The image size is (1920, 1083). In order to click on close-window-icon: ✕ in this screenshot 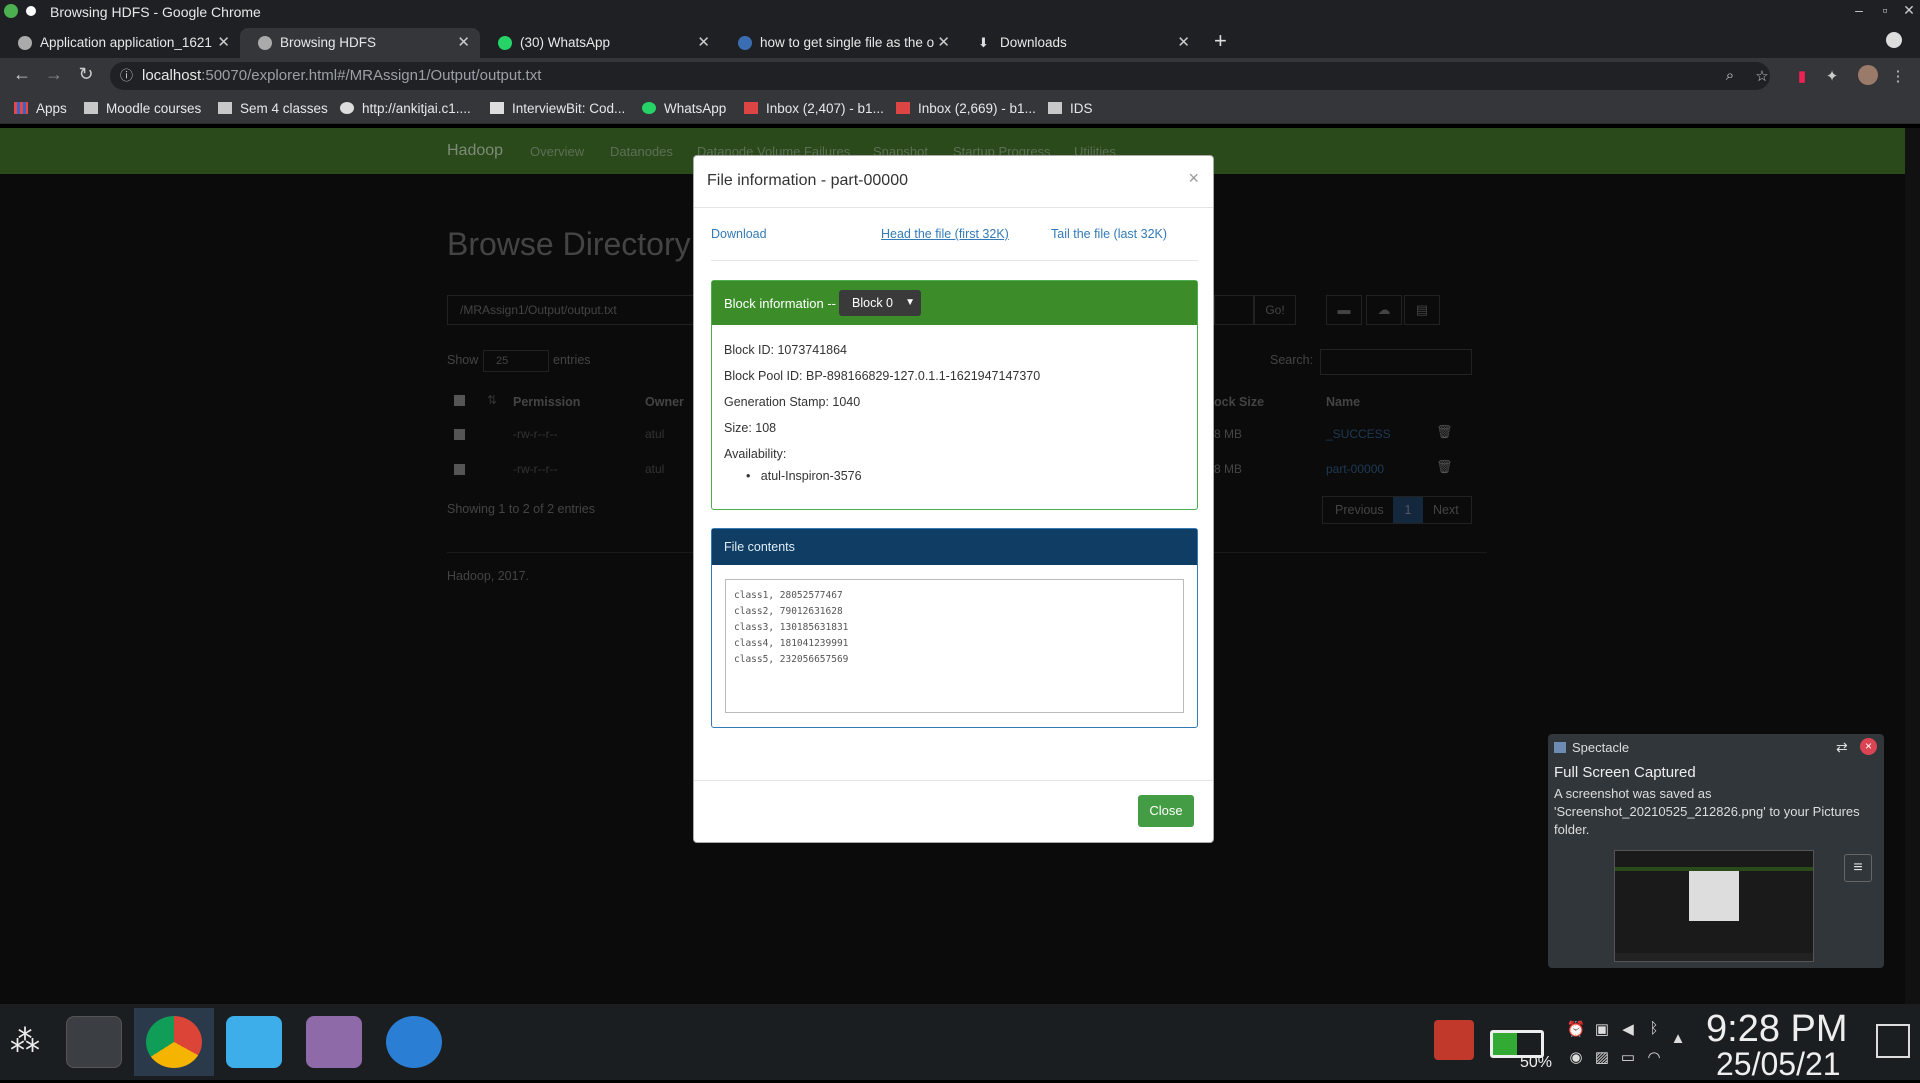, I will do `click(1909, 10)`.